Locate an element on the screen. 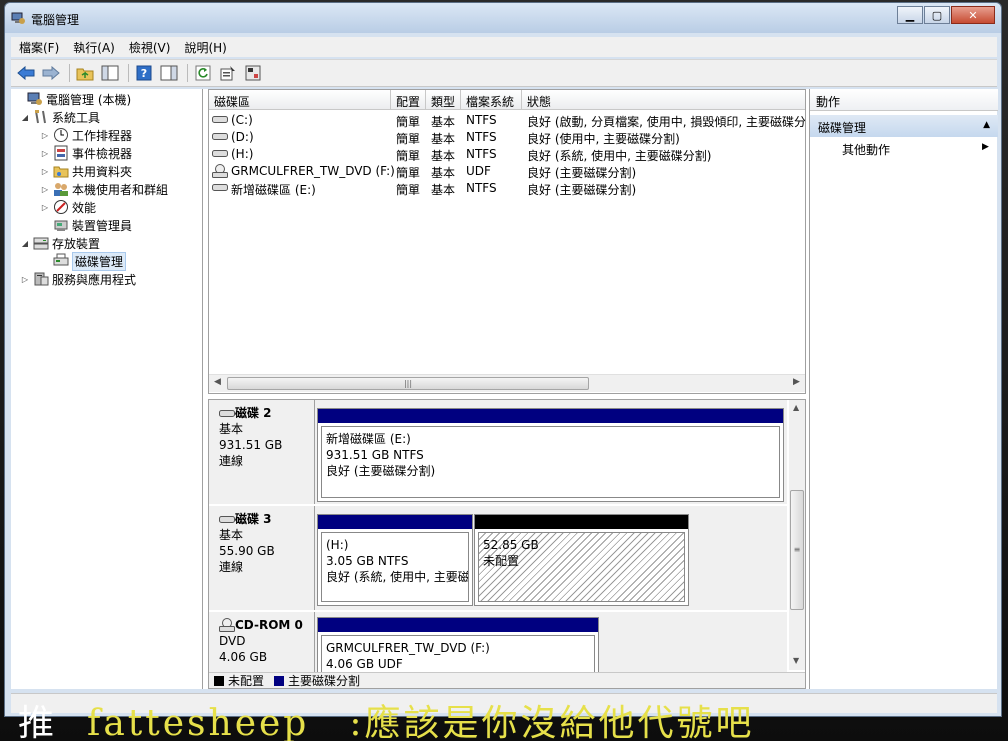  vertical-scrollbar: ▲ ≡ ▼ is located at coordinates (797, 535).